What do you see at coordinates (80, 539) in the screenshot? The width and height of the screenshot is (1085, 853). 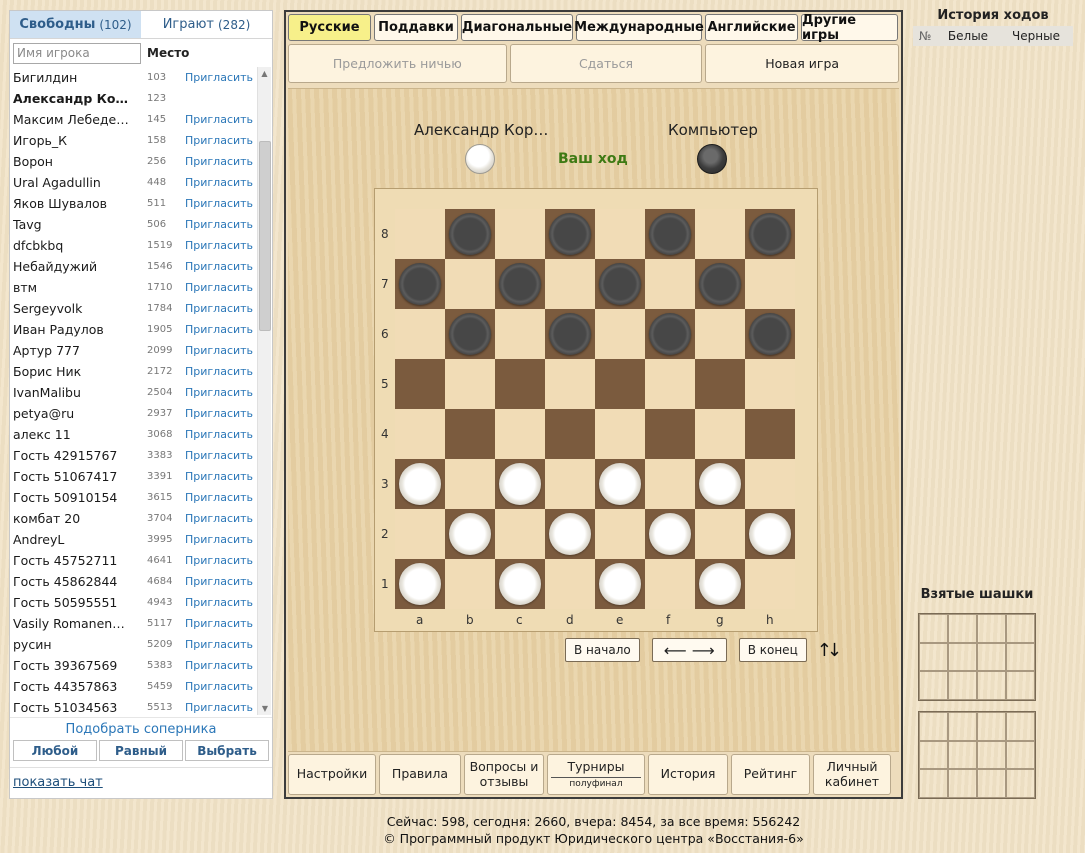 I see `player-name: AndreyL` at bounding box center [80, 539].